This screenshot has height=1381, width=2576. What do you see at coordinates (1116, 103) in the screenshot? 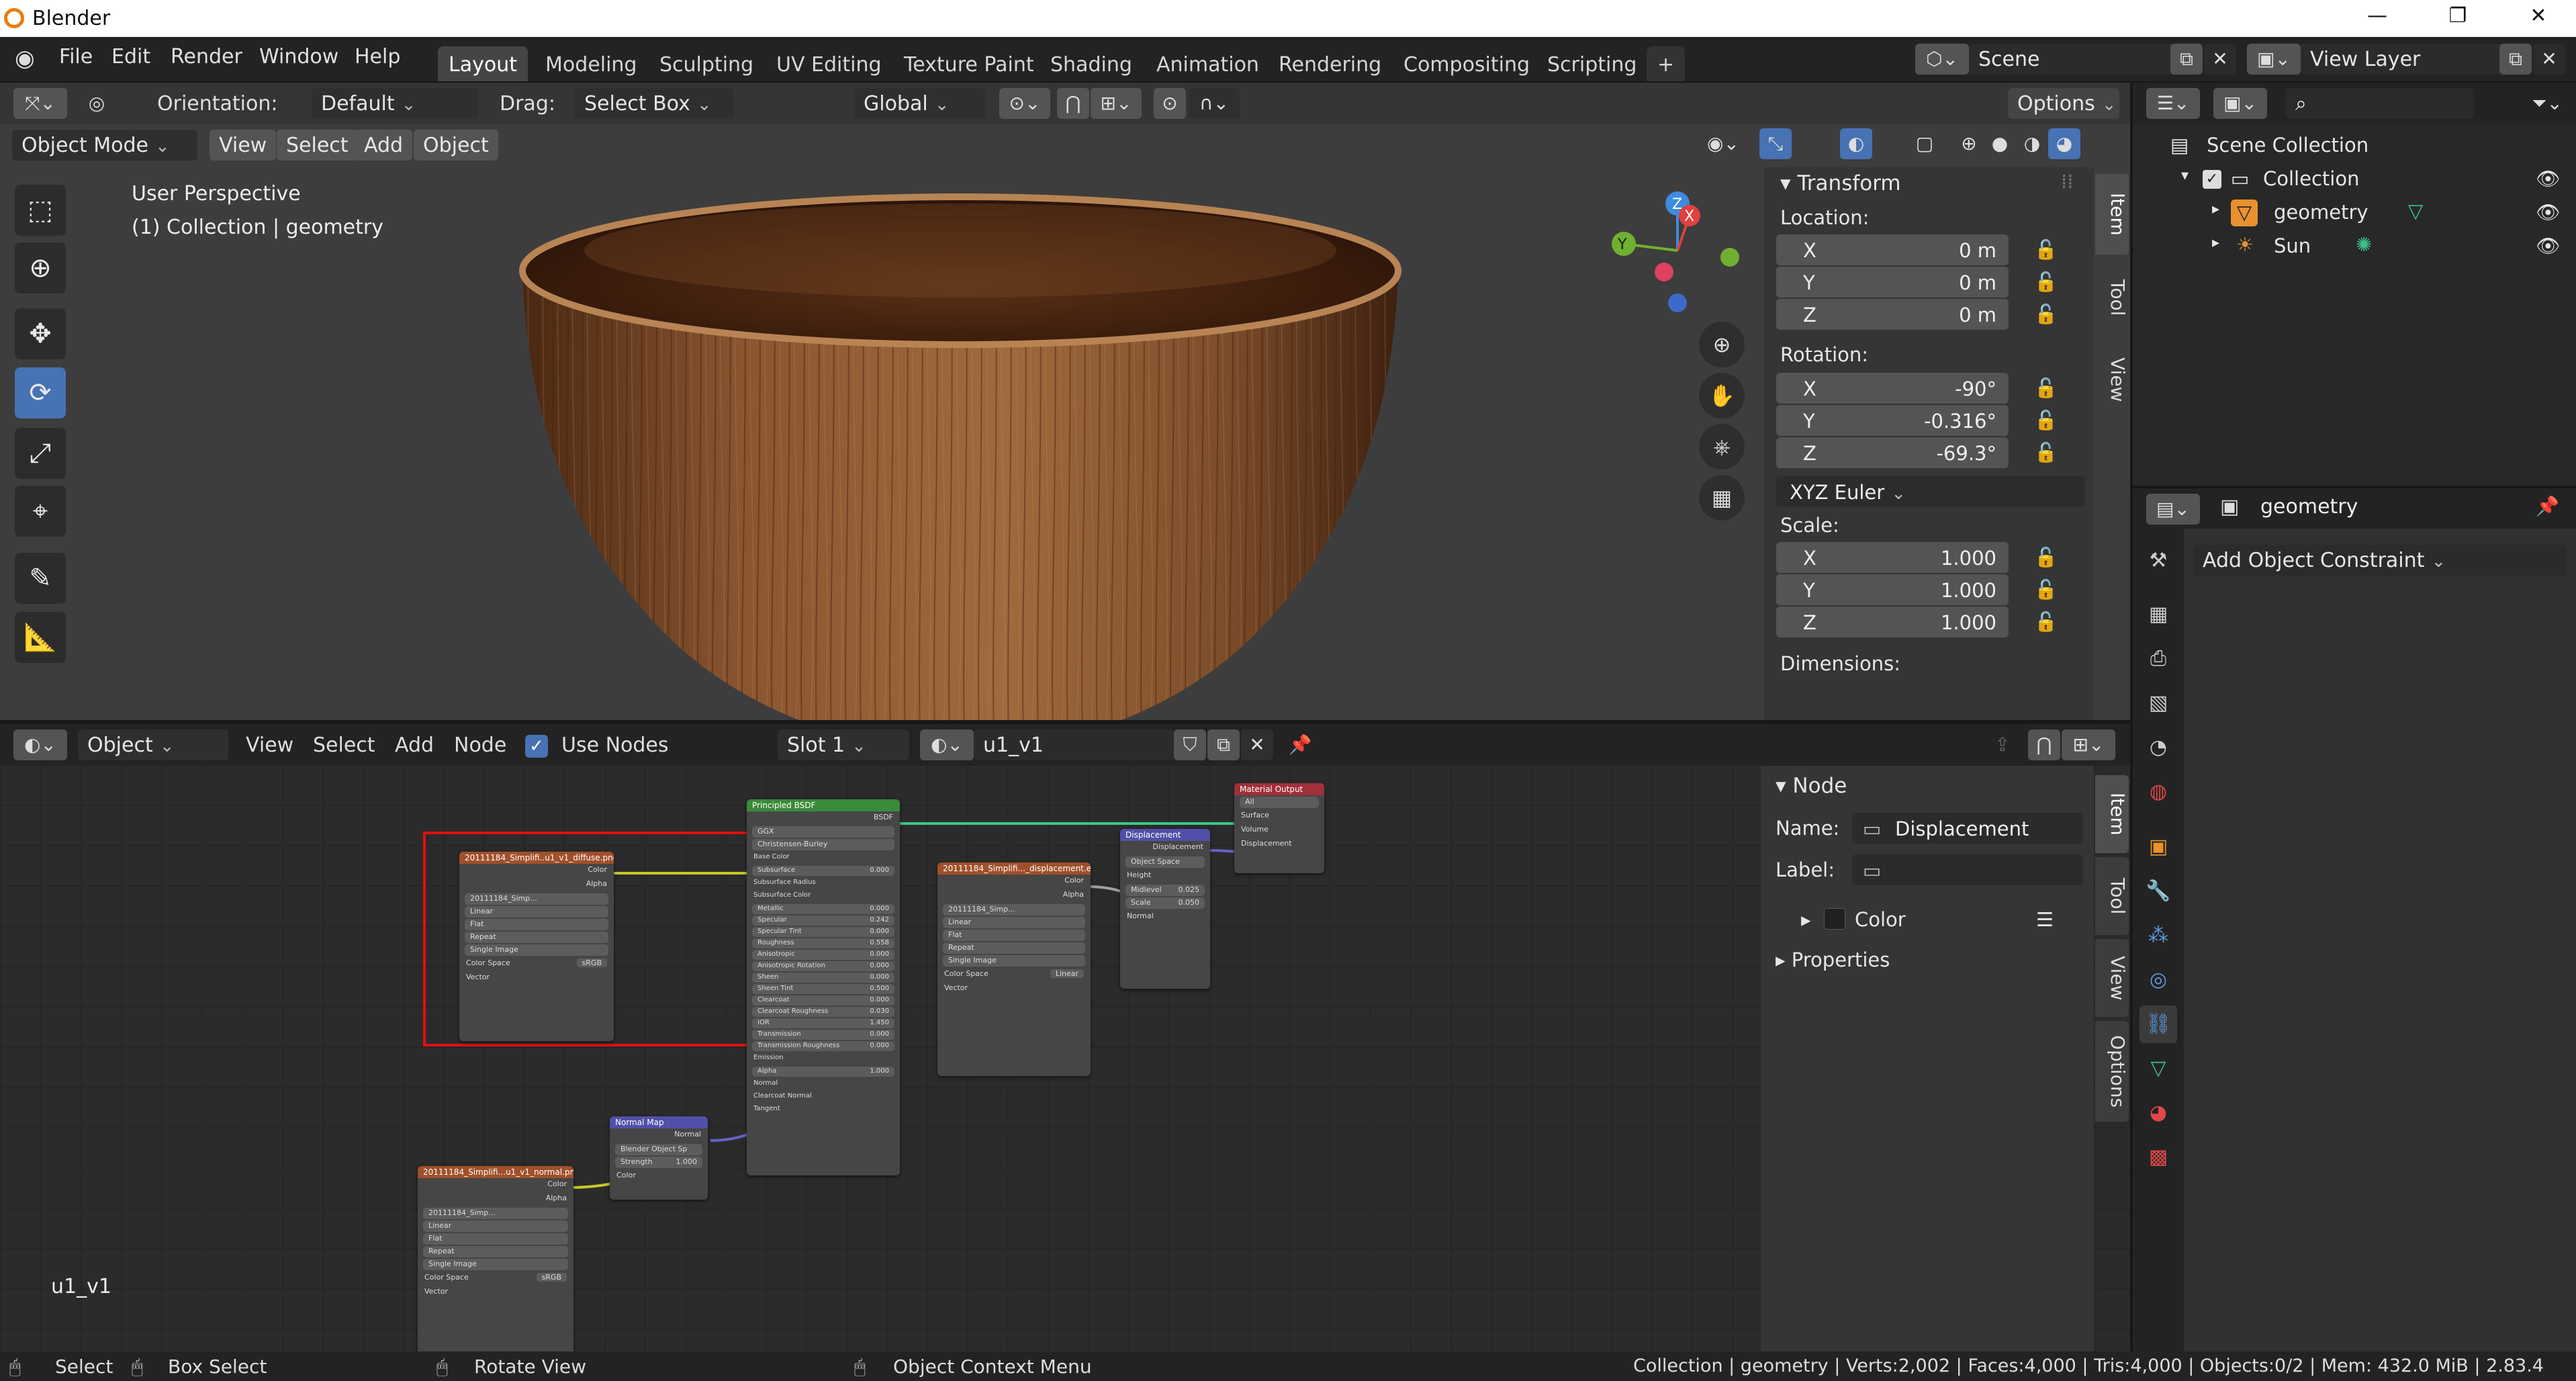
I see `snap-target-icon: ⊞⌄` at bounding box center [1116, 103].